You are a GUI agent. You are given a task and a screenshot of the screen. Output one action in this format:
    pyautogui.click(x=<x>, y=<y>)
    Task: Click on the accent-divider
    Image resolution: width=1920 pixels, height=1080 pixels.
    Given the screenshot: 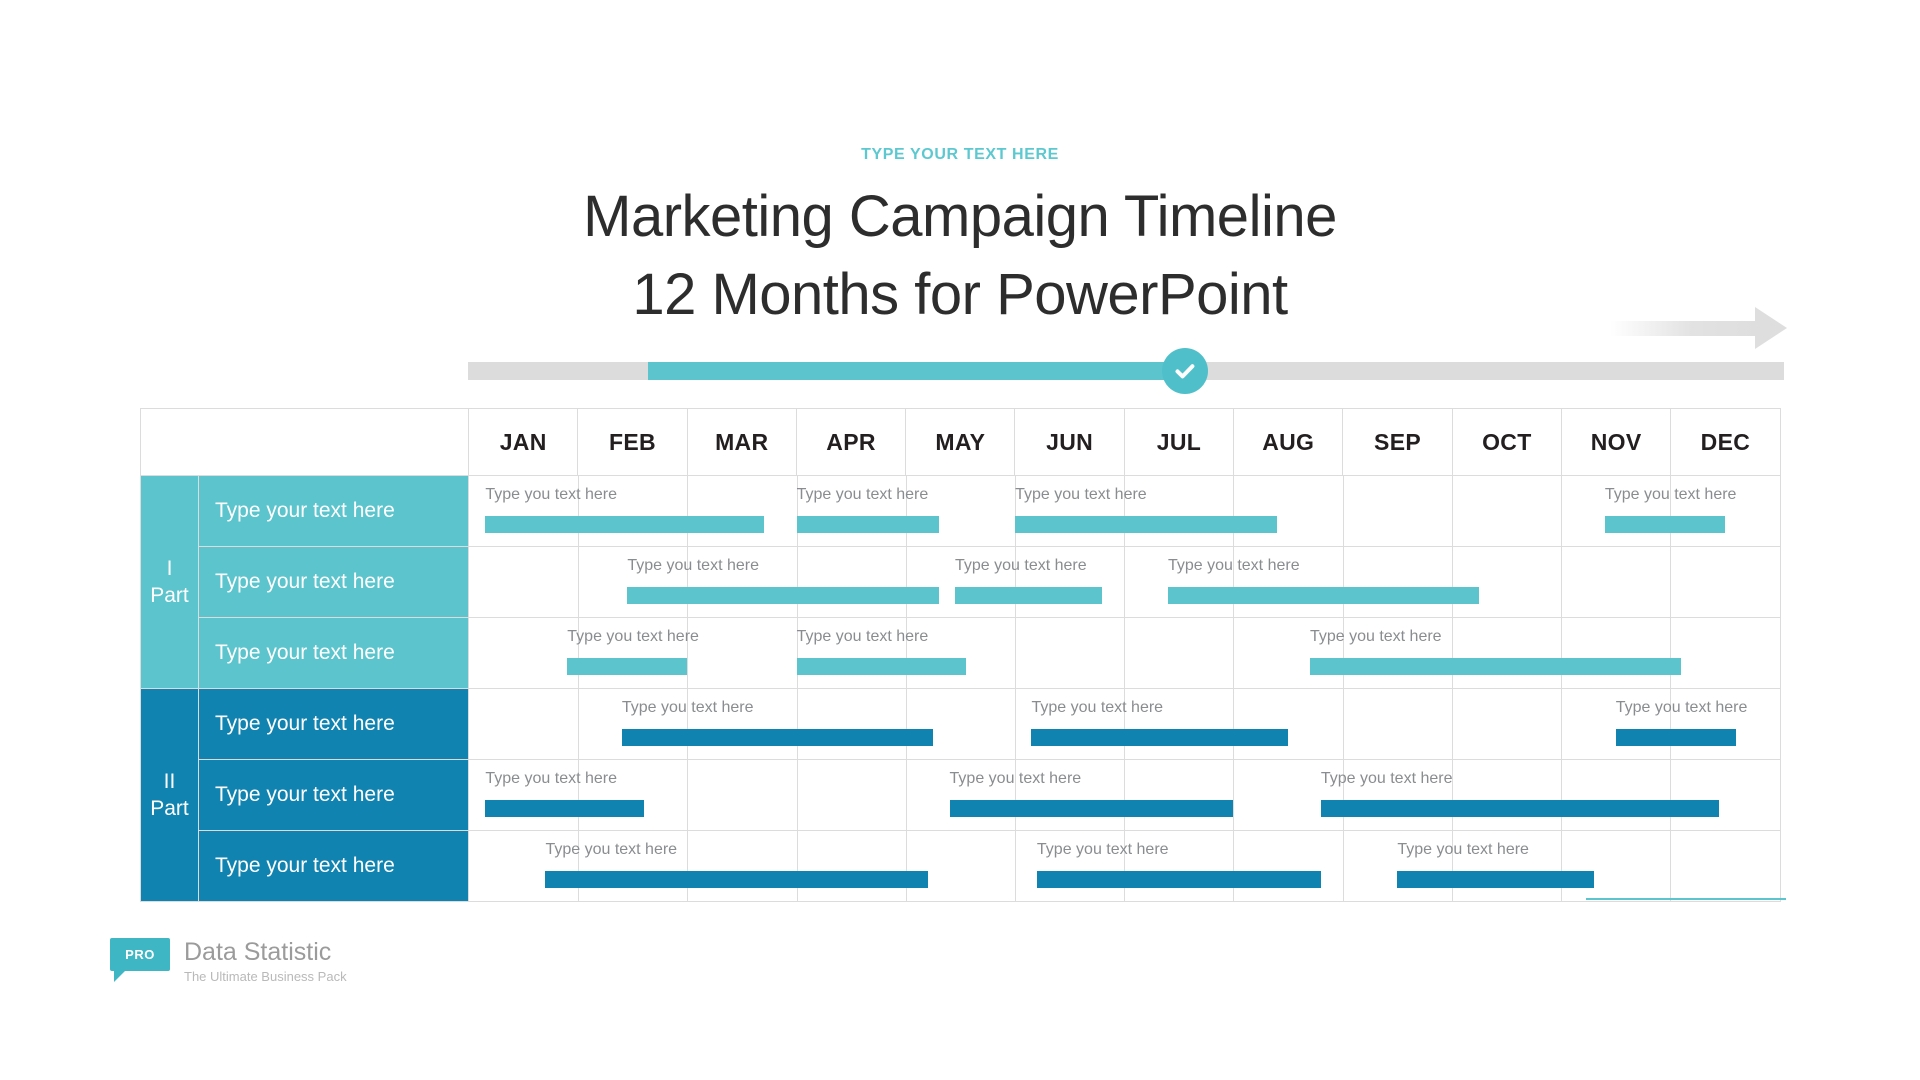 What is the action you would take?
    pyautogui.click(x=1686, y=899)
    